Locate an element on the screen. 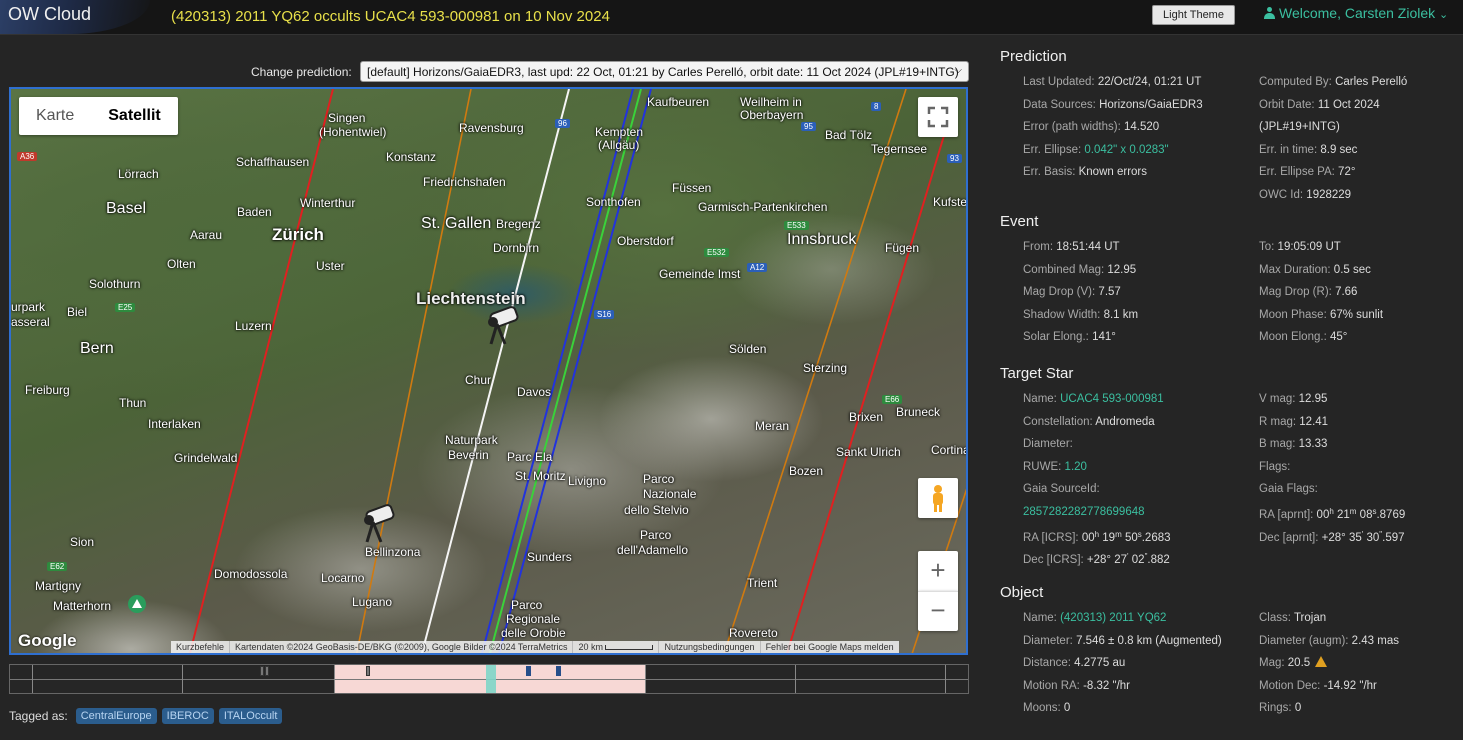  err-ellipse-link: 0.042" x 0.0283" is located at coordinates (1126, 150).